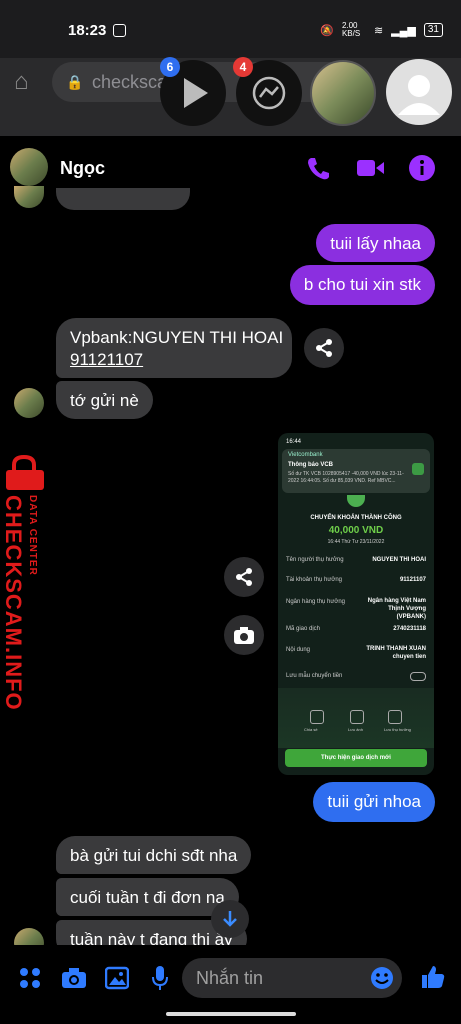 This screenshot has width=461, height=1024. What do you see at coordinates (154, 855) in the screenshot?
I see `message-bubble-incoming: bà gửi tui dchi sđt nha` at bounding box center [154, 855].